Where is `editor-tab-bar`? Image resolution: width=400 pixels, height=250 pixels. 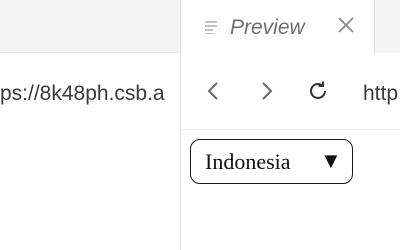 editor-tab-bar is located at coordinates (90, 26).